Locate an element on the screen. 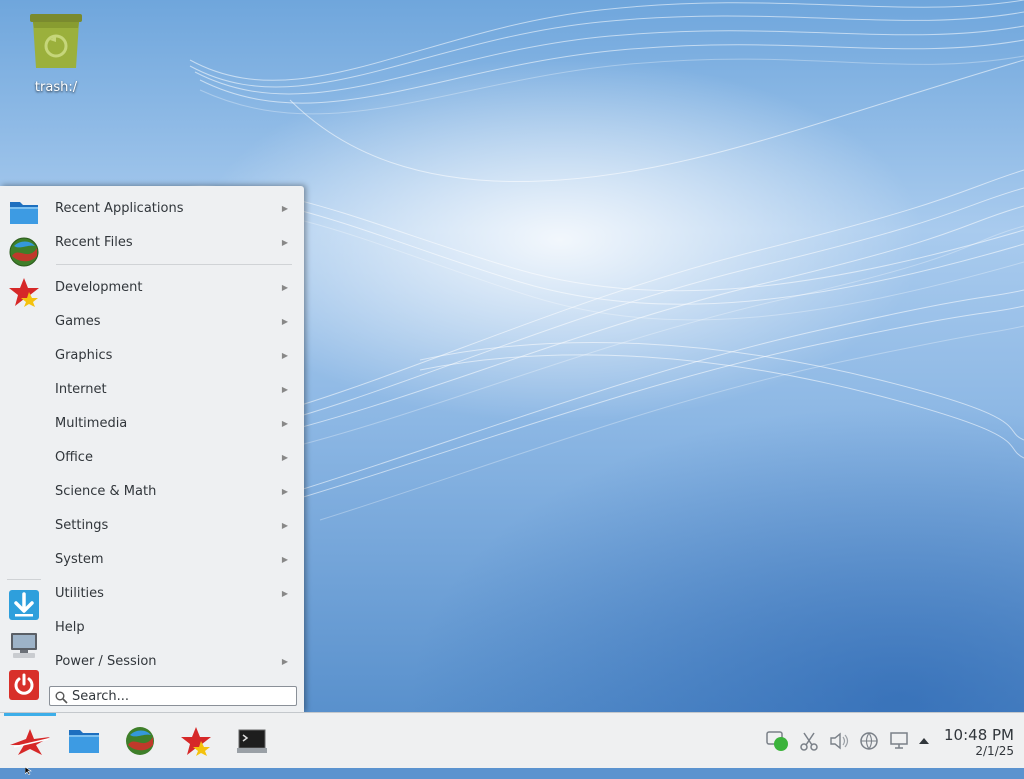 The height and width of the screenshot is (779, 1024). menu-separator is located at coordinates (174, 264).